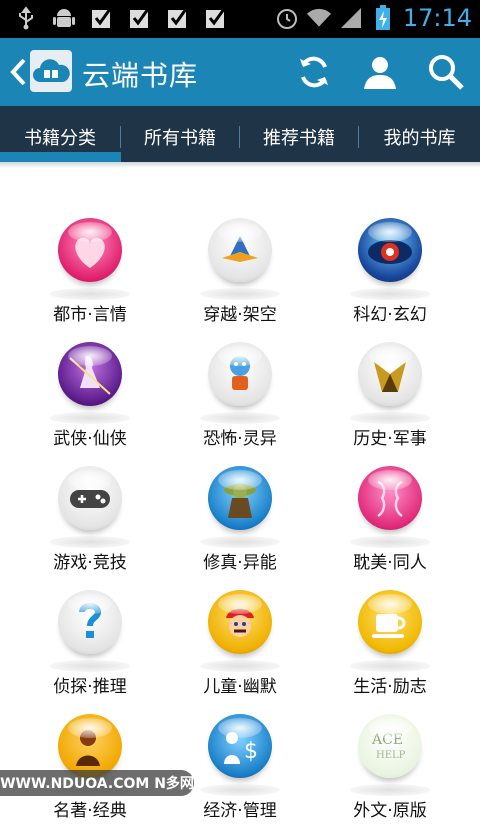 The width and height of the screenshot is (480, 838). Describe the element at coordinates (299, 134) in the screenshot. I see `tab-recommended: 推荐书籍` at that location.